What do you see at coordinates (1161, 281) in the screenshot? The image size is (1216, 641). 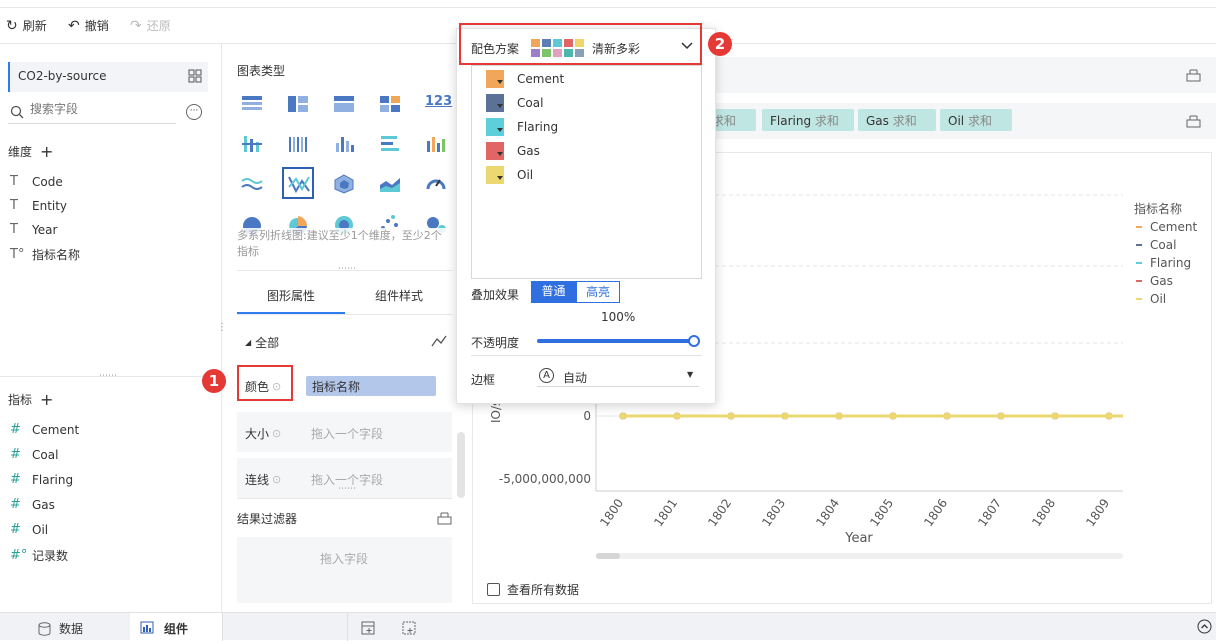 I see `legend-label: Gas` at bounding box center [1161, 281].